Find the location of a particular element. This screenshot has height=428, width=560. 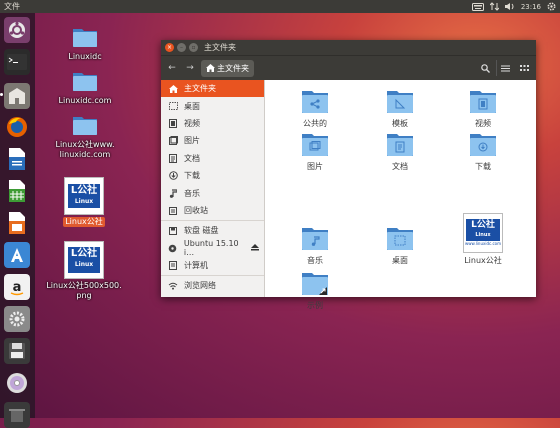

folder-share-icon is located at coordinates (315, 102).